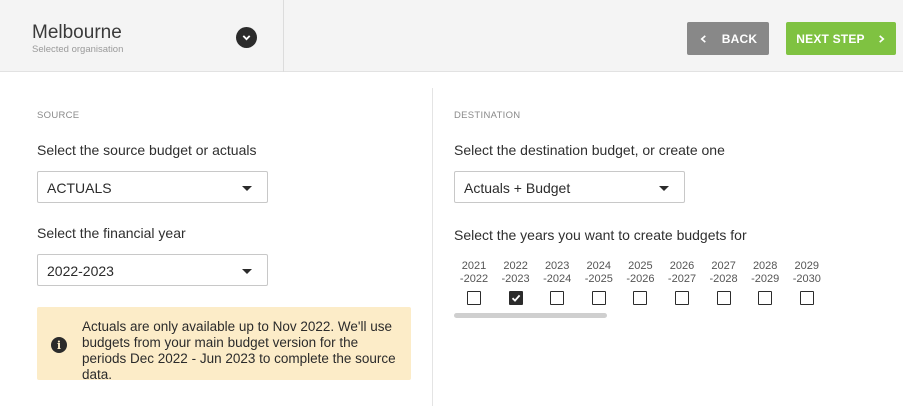 Image resolution: width=903 pixels, height=406 pixels. I want to click on year-label-start: 2023, so click(557, 266).